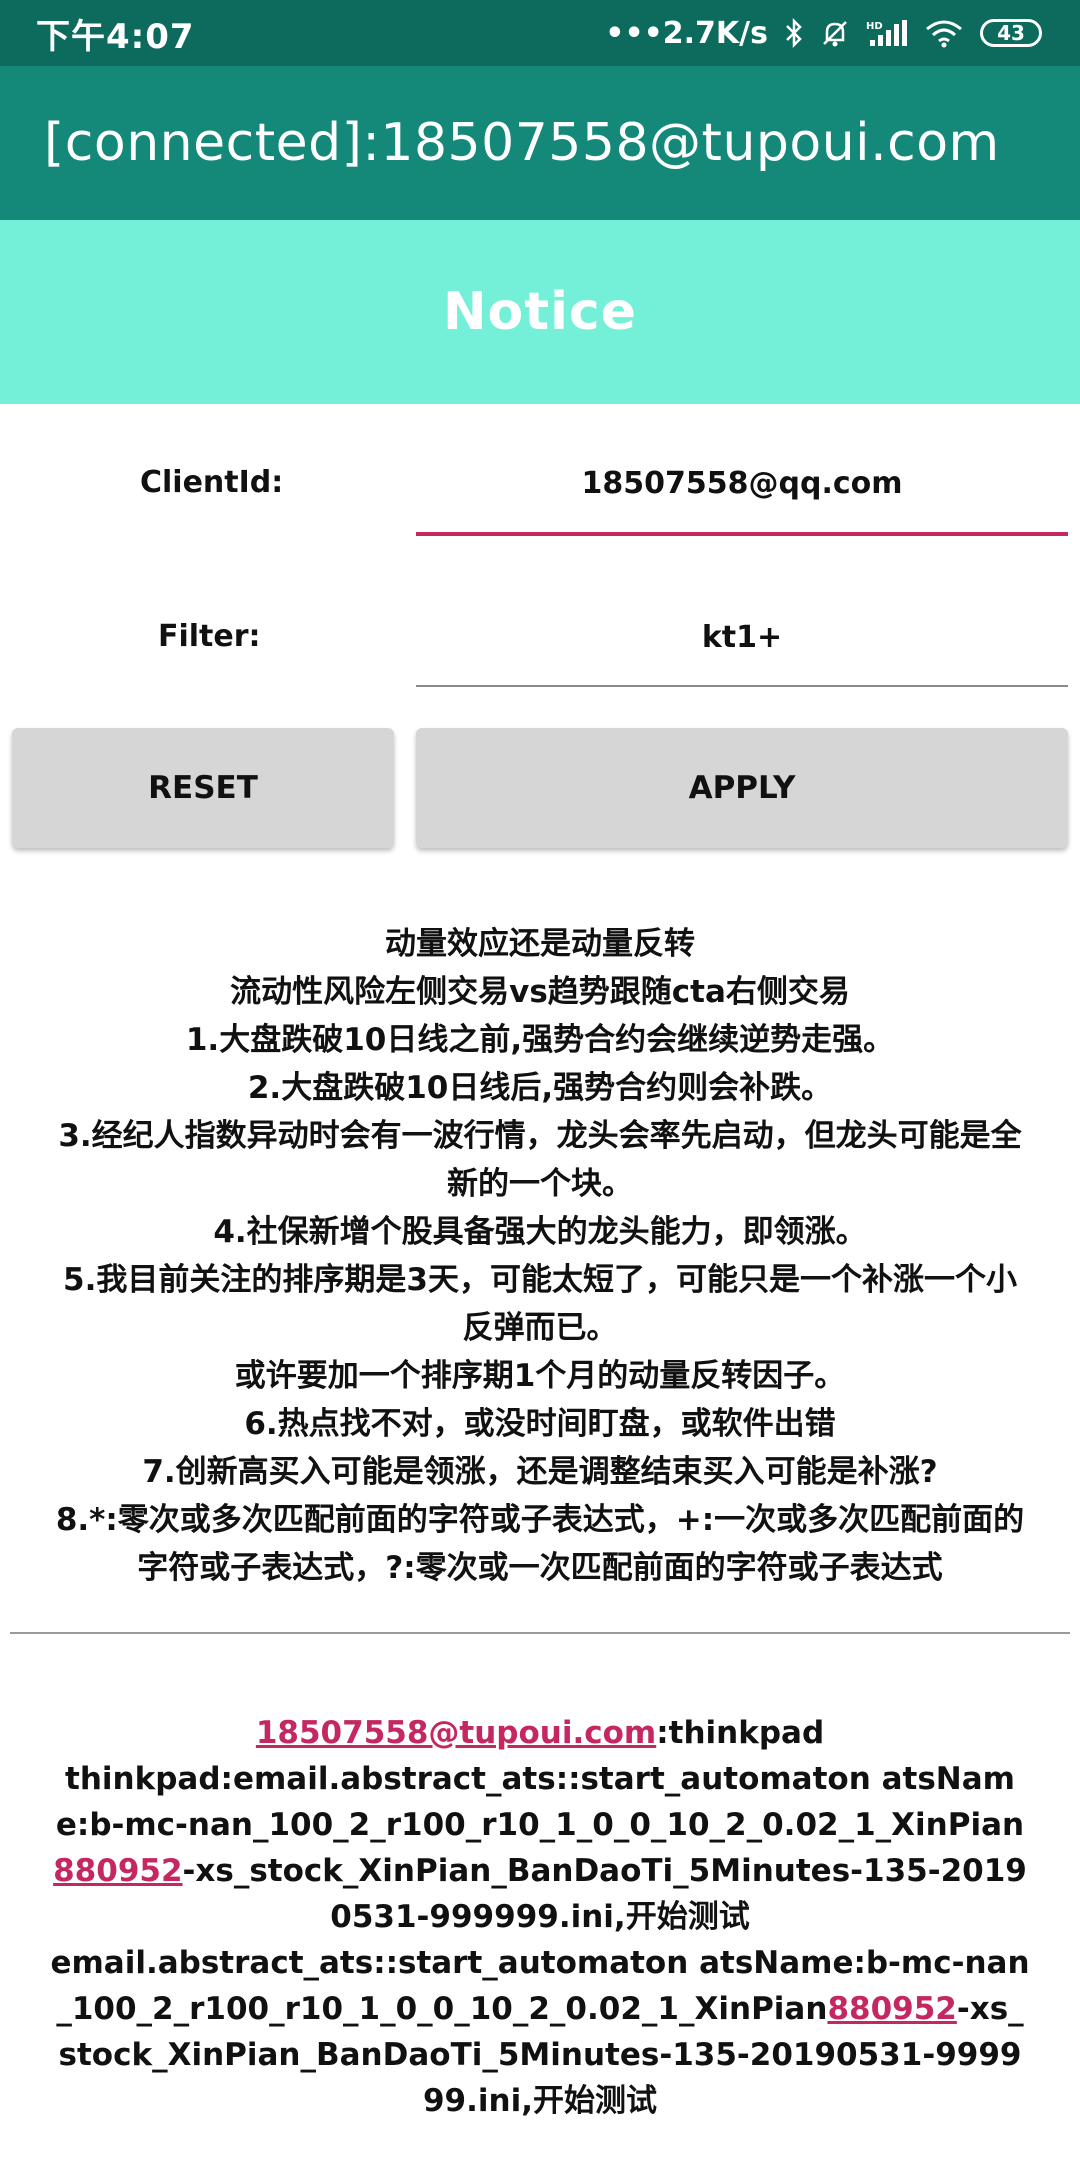 The image size is (1080, 2160). What do you see at coordinates (540, 1040) in the screenshot?
I see `note-line: 1.大盘跌破10日线之前,强势合约会继续逆势走强。` at bounding box center [540, 1040].